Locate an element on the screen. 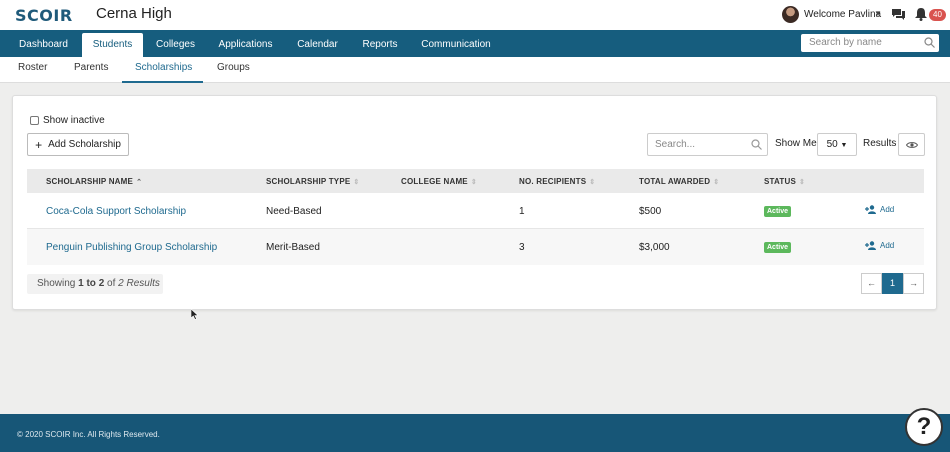  show-inactive-checkbox is located at coordinates (34, 120).